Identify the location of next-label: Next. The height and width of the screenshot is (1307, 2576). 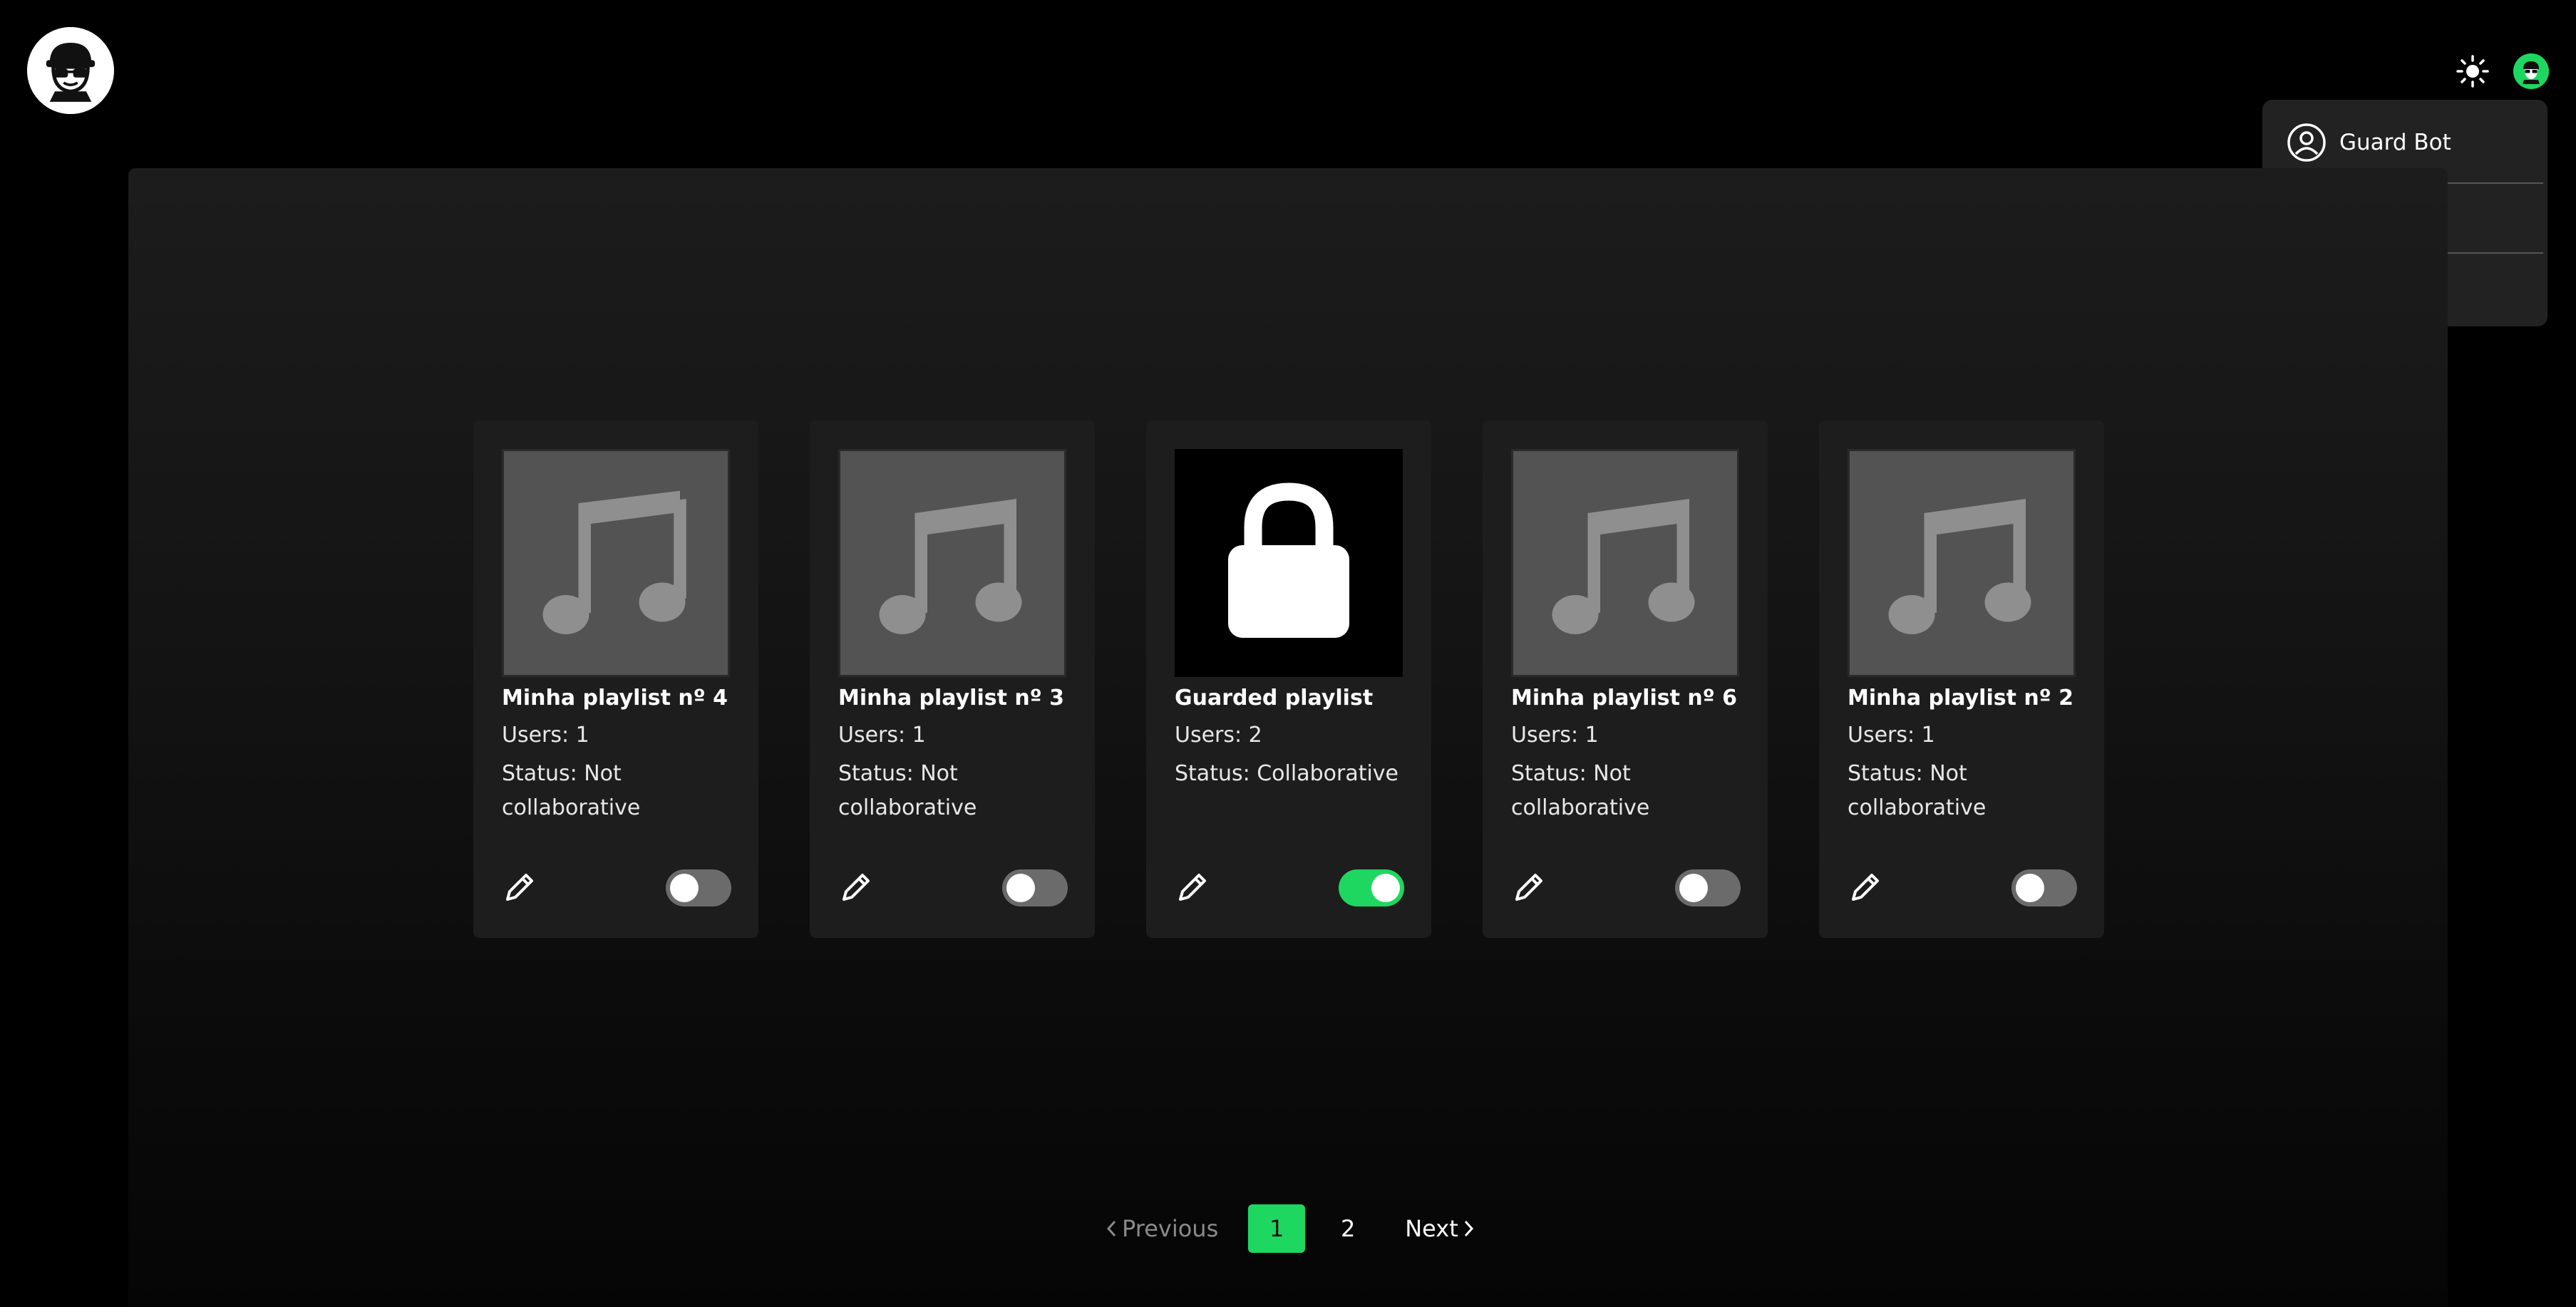
(1431, 1228).